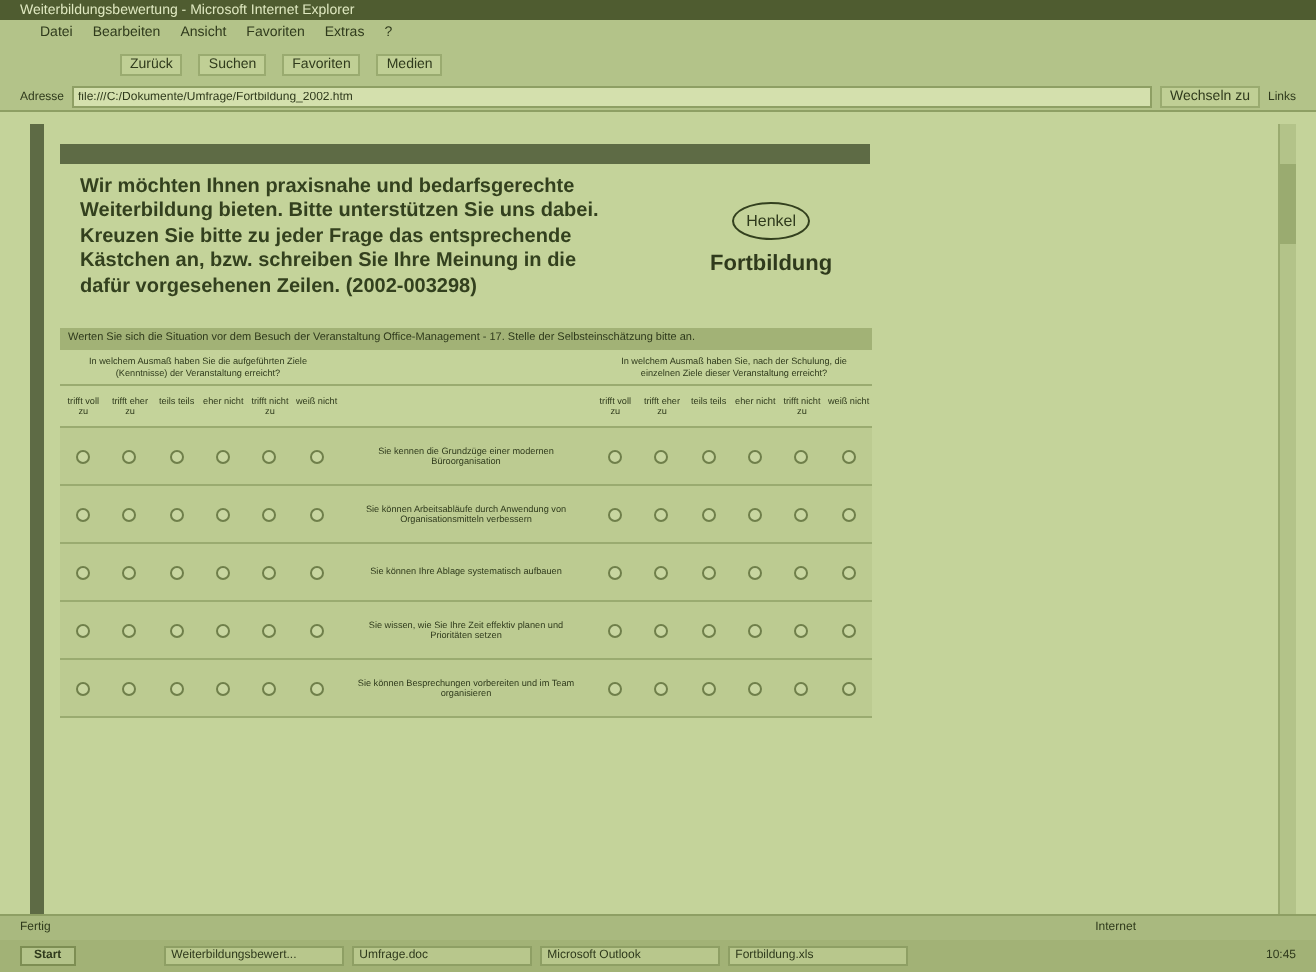 The width and height of the screenshot is (1316, 972). I want to click on scrollbar, so click(1287, 519).